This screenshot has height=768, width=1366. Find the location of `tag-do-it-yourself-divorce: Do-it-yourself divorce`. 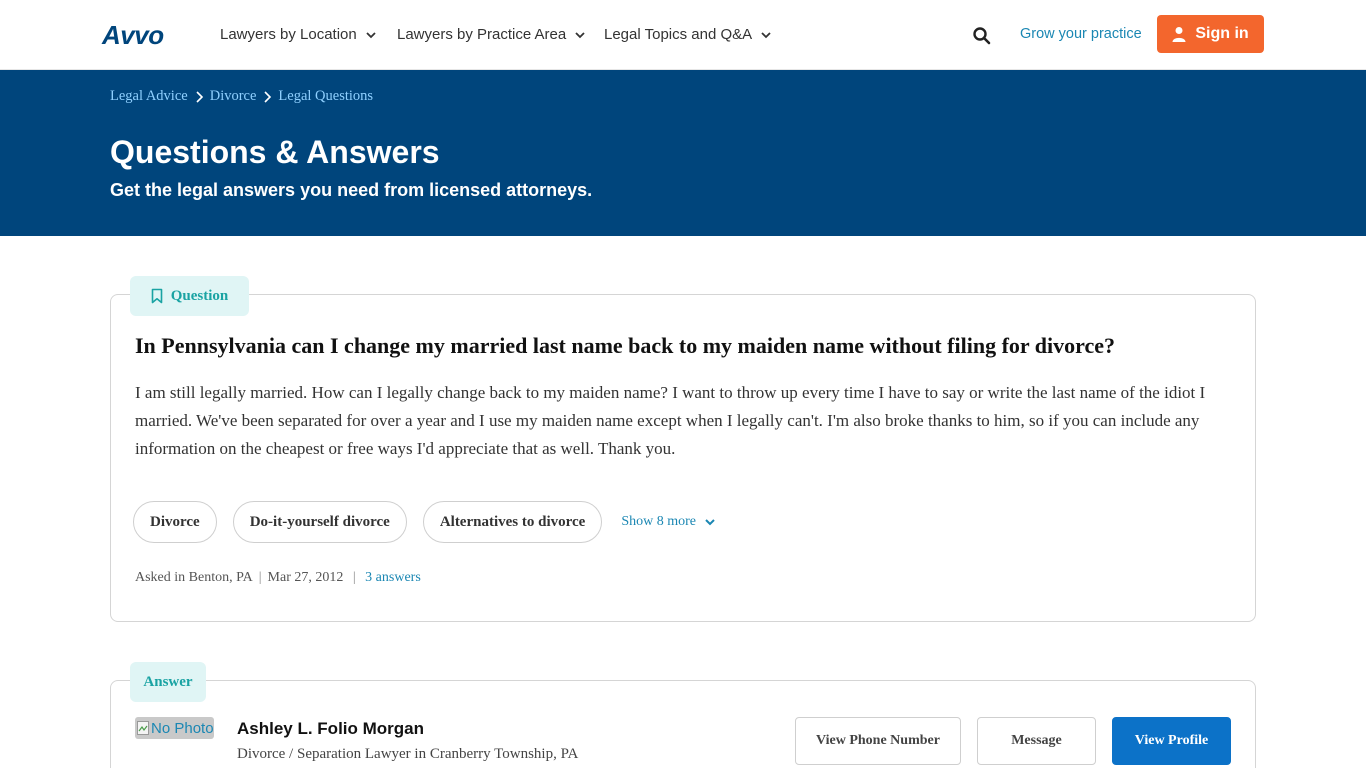

tag-do-it-yourself-divorce: Do-it-yourself divorce is located at coordinates (319, 522).